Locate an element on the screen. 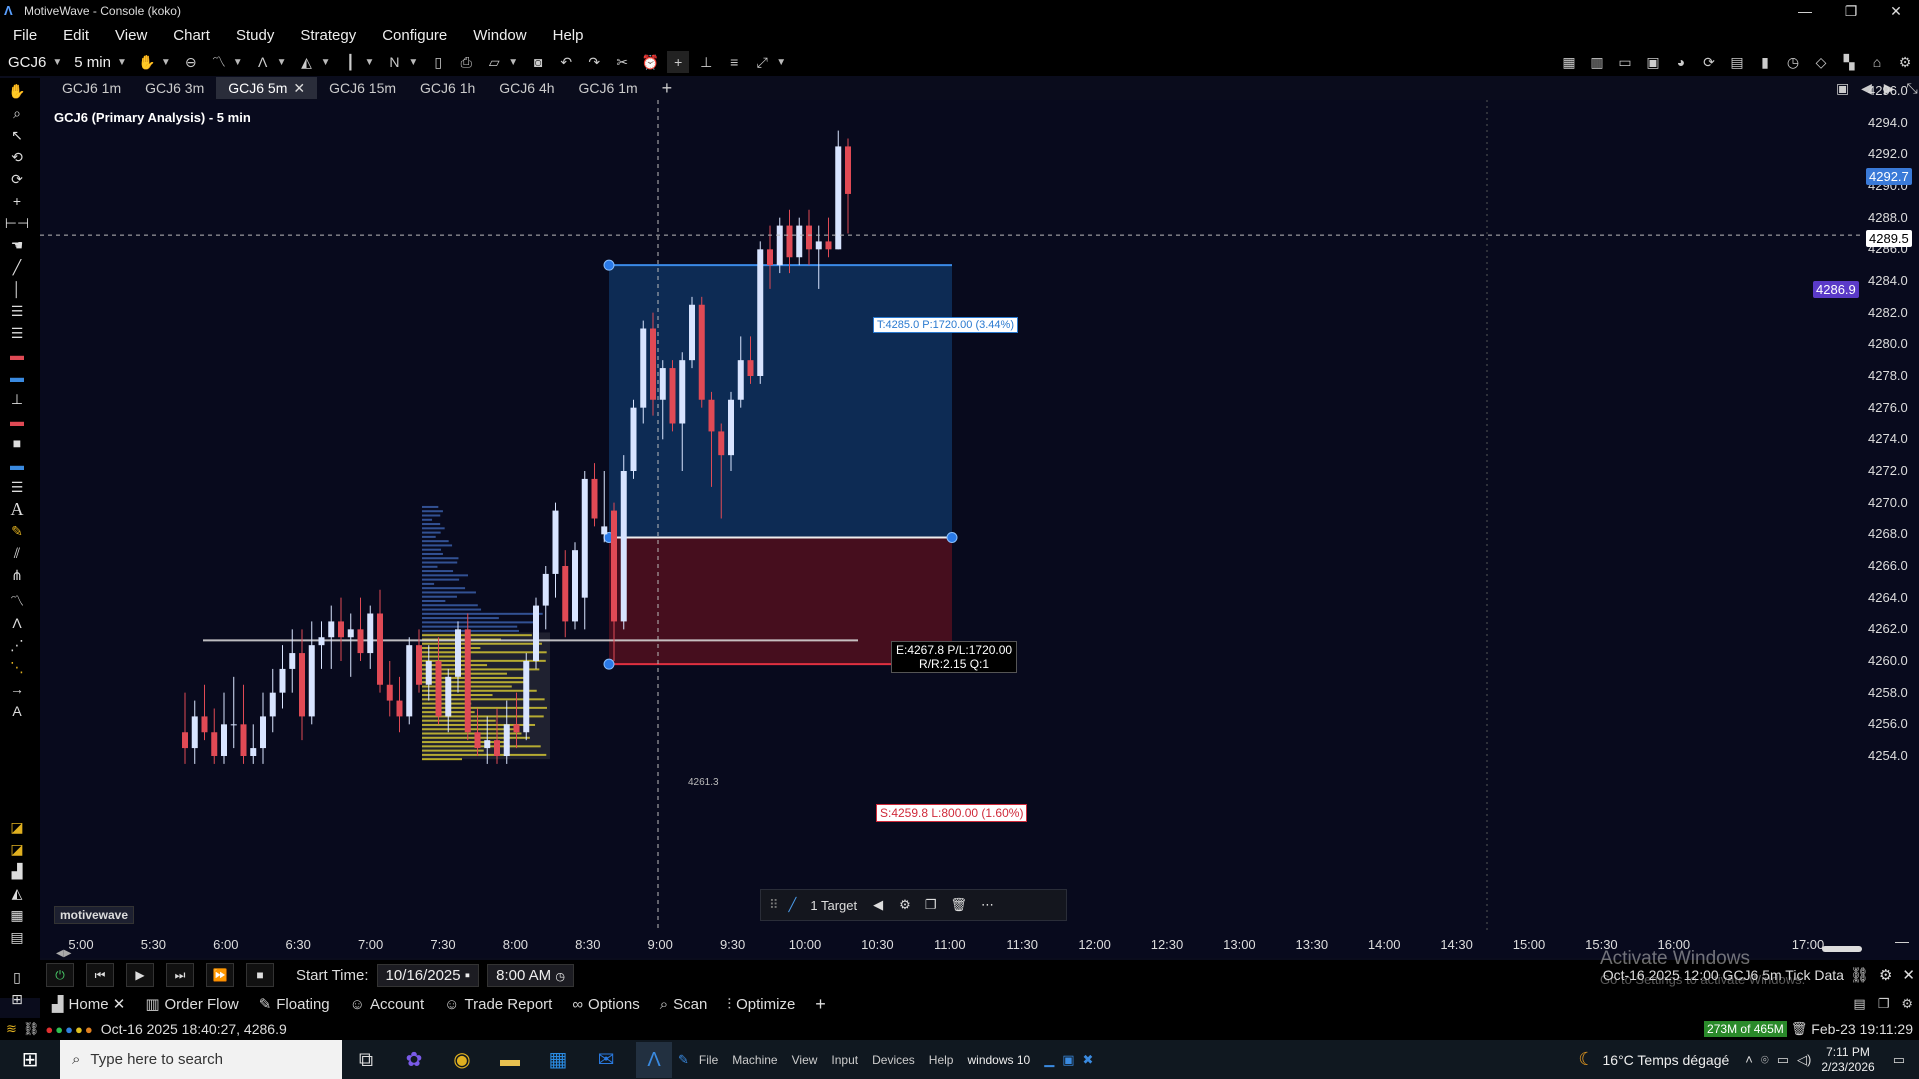  arrow-tool-icon: → is located at coordinates (17, 689).